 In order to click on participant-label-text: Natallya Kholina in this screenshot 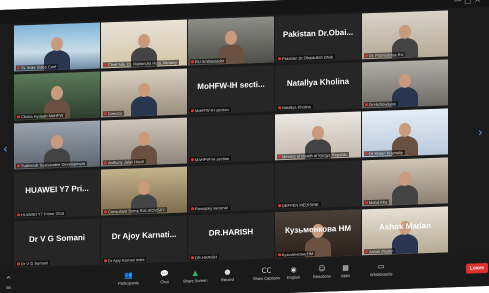, I will do `click(296, 107)`.